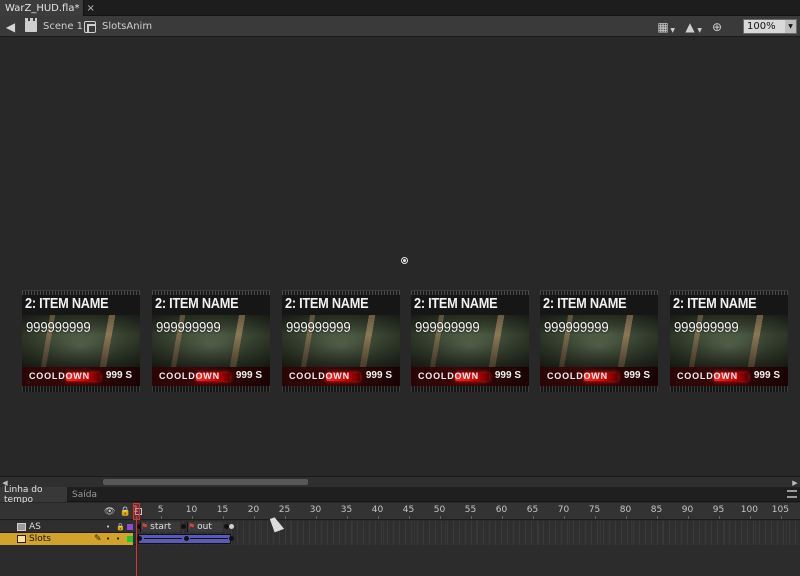 The image size is (800, 576). What do you see at coordinates (792, 494) in the screenshot?
I see `panel-menu-icon` at bounding box center [792, 494].